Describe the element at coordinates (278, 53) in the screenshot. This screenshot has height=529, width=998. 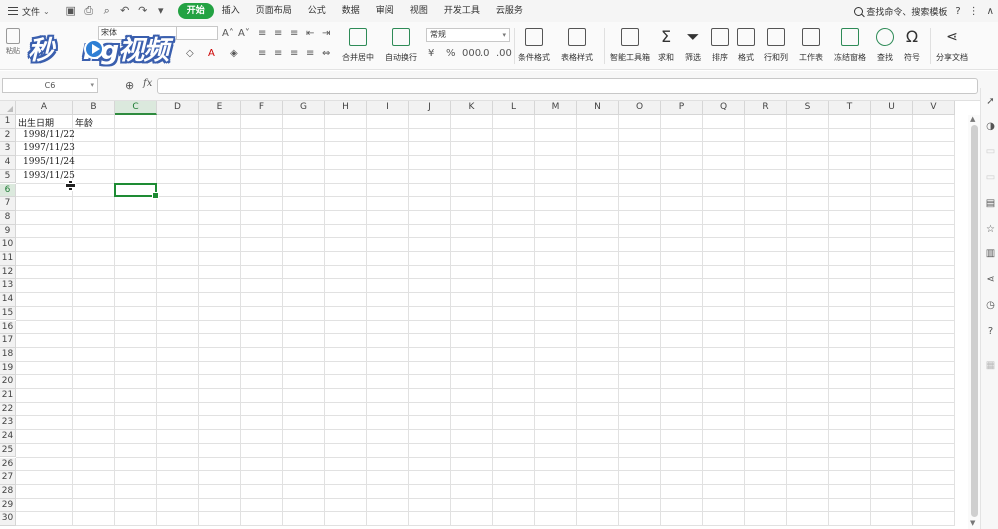
I see `align-center-icon: ≡` at that location.